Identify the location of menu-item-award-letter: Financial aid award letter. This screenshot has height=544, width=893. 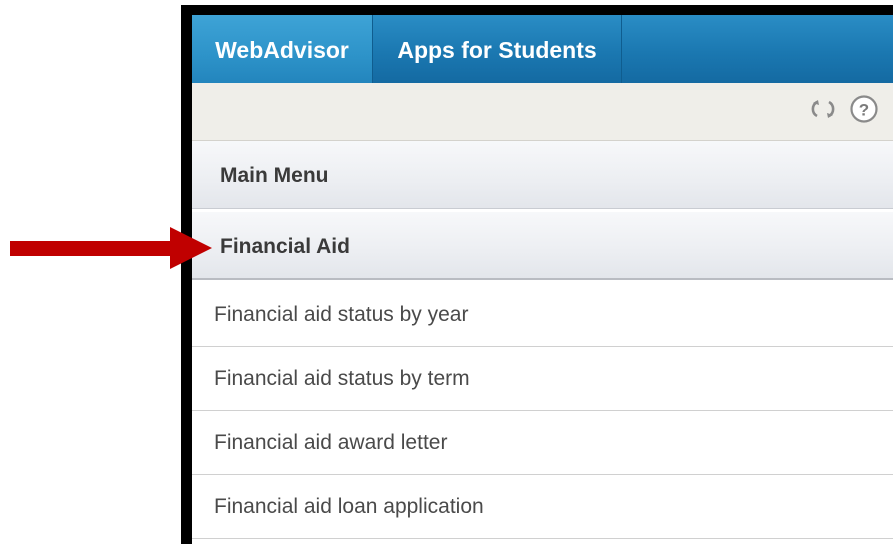
(542, 443).